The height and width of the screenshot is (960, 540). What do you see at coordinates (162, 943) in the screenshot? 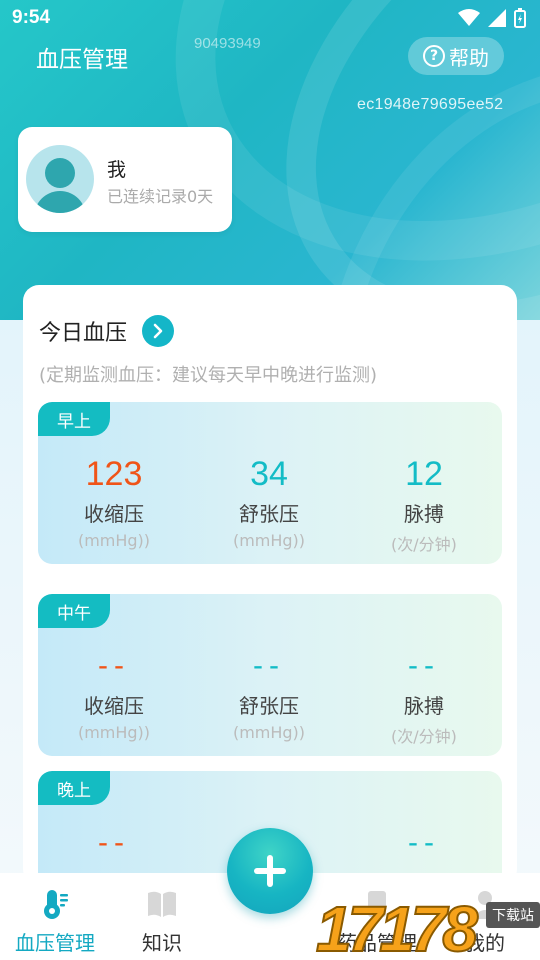
I see `tab-label: 知识` at bounding box center [162, 943].